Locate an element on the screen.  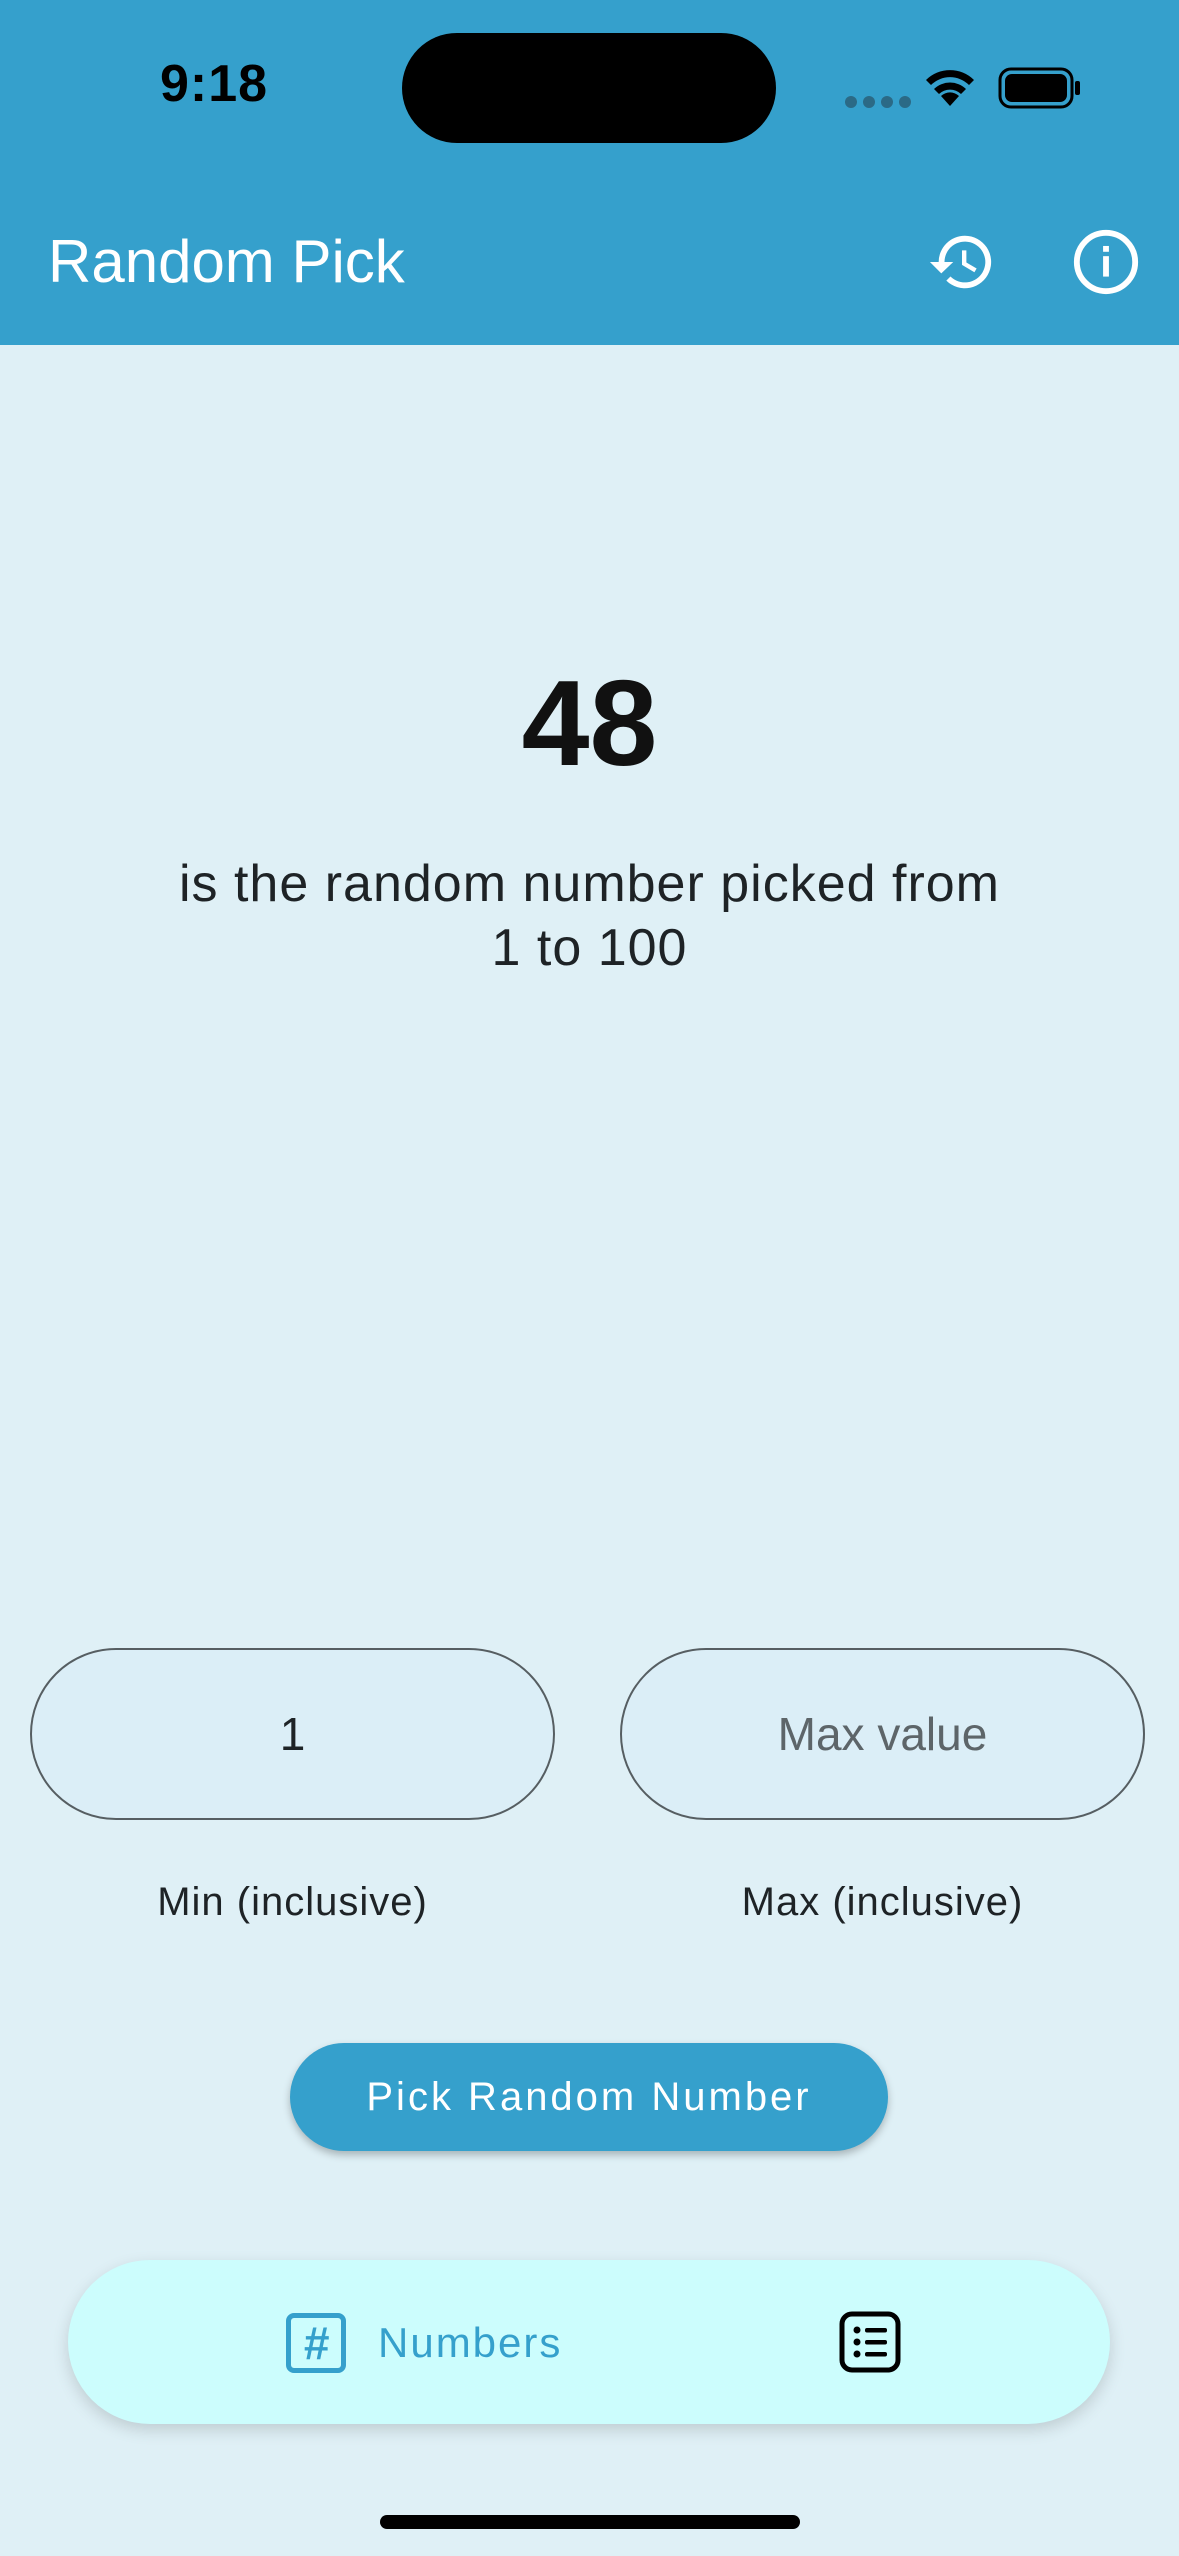
history-icon is located at coordinates (960, 262).